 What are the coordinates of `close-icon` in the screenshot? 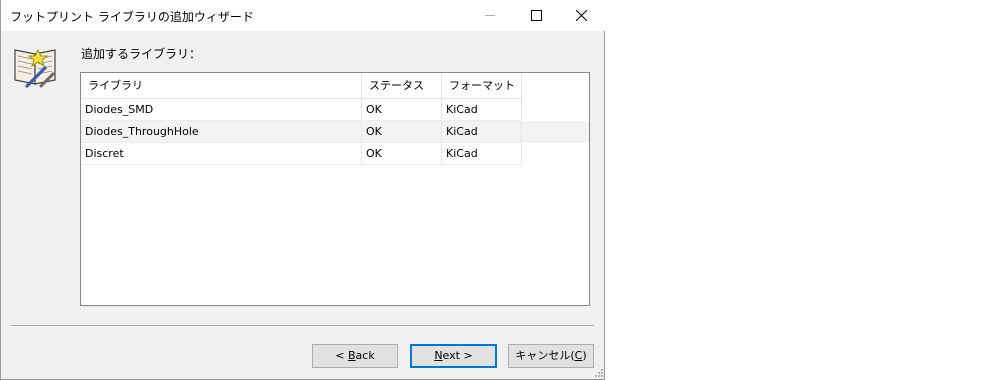 It's located at (581, 15).